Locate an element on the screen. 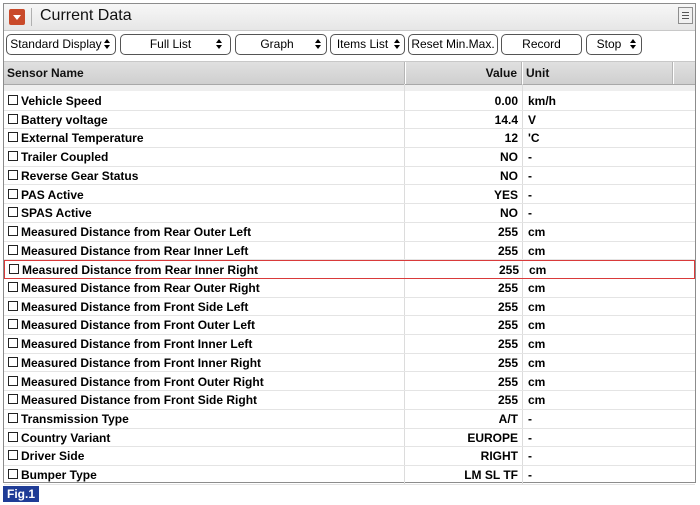 This screenshot has width=700, height=505. sensor-value: 12 is located at coordinates (511, 138).